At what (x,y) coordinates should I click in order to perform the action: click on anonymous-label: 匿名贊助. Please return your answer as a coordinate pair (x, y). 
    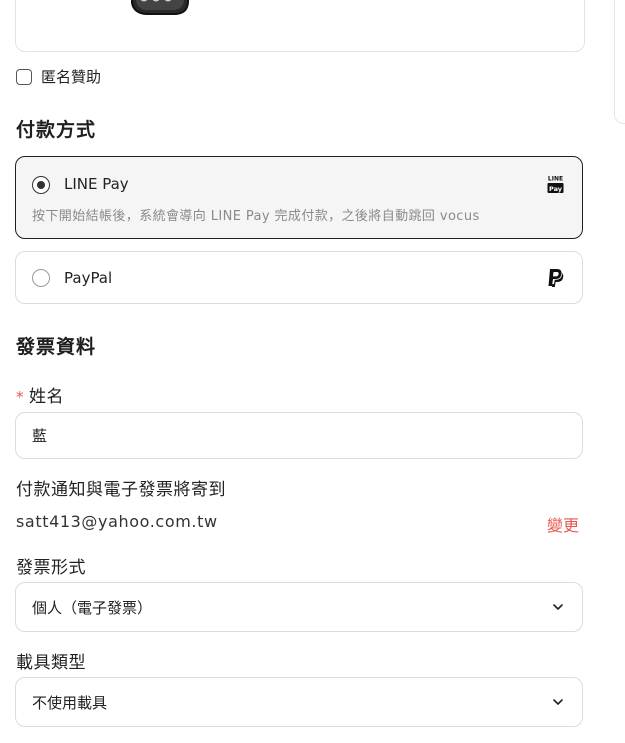
    Looking at the image, I should click on (71, 77).